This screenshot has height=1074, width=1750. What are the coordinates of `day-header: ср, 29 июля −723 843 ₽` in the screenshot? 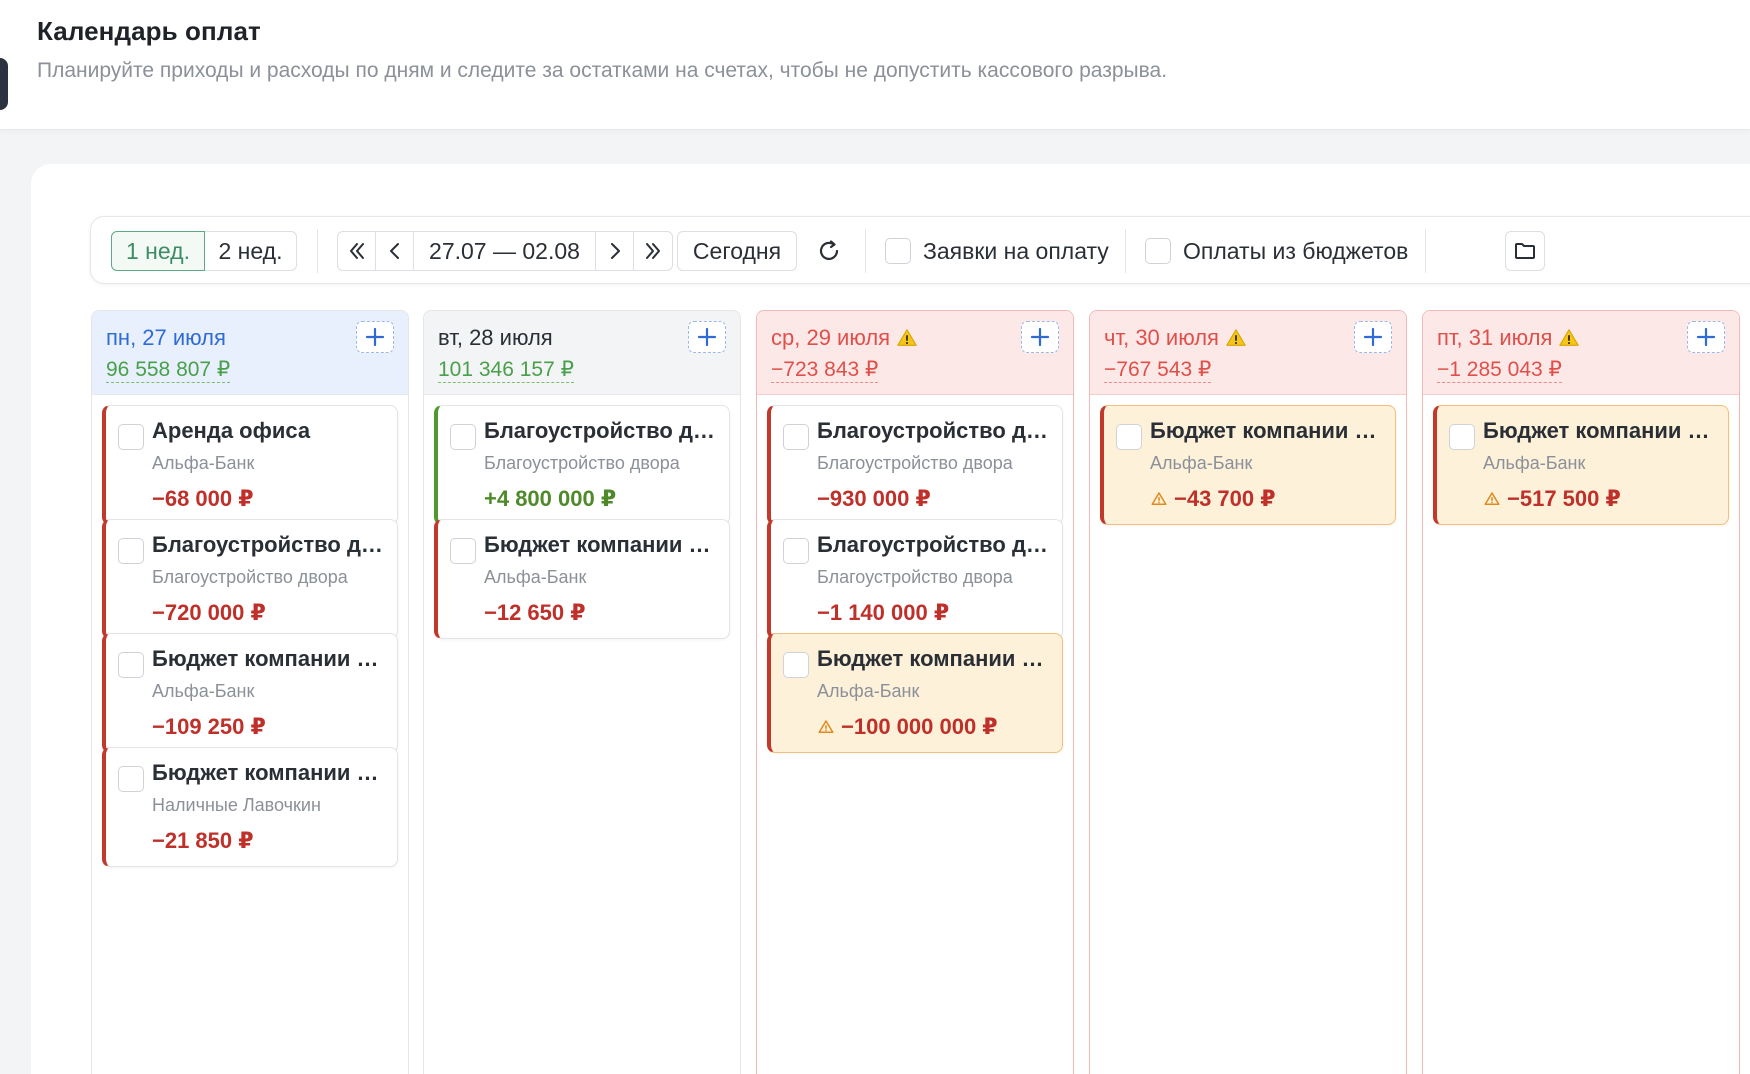 It's located at (915, 353).